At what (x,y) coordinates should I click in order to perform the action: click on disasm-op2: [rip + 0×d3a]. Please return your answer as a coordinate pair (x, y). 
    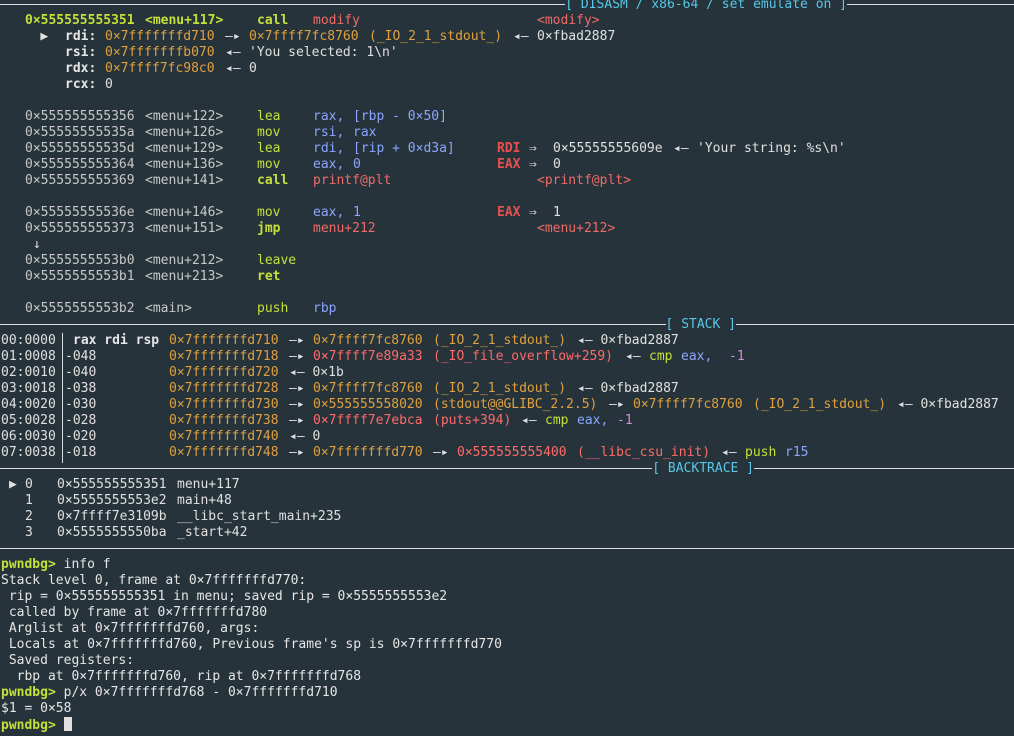
    Looking at the image, I should click on (404, 148).